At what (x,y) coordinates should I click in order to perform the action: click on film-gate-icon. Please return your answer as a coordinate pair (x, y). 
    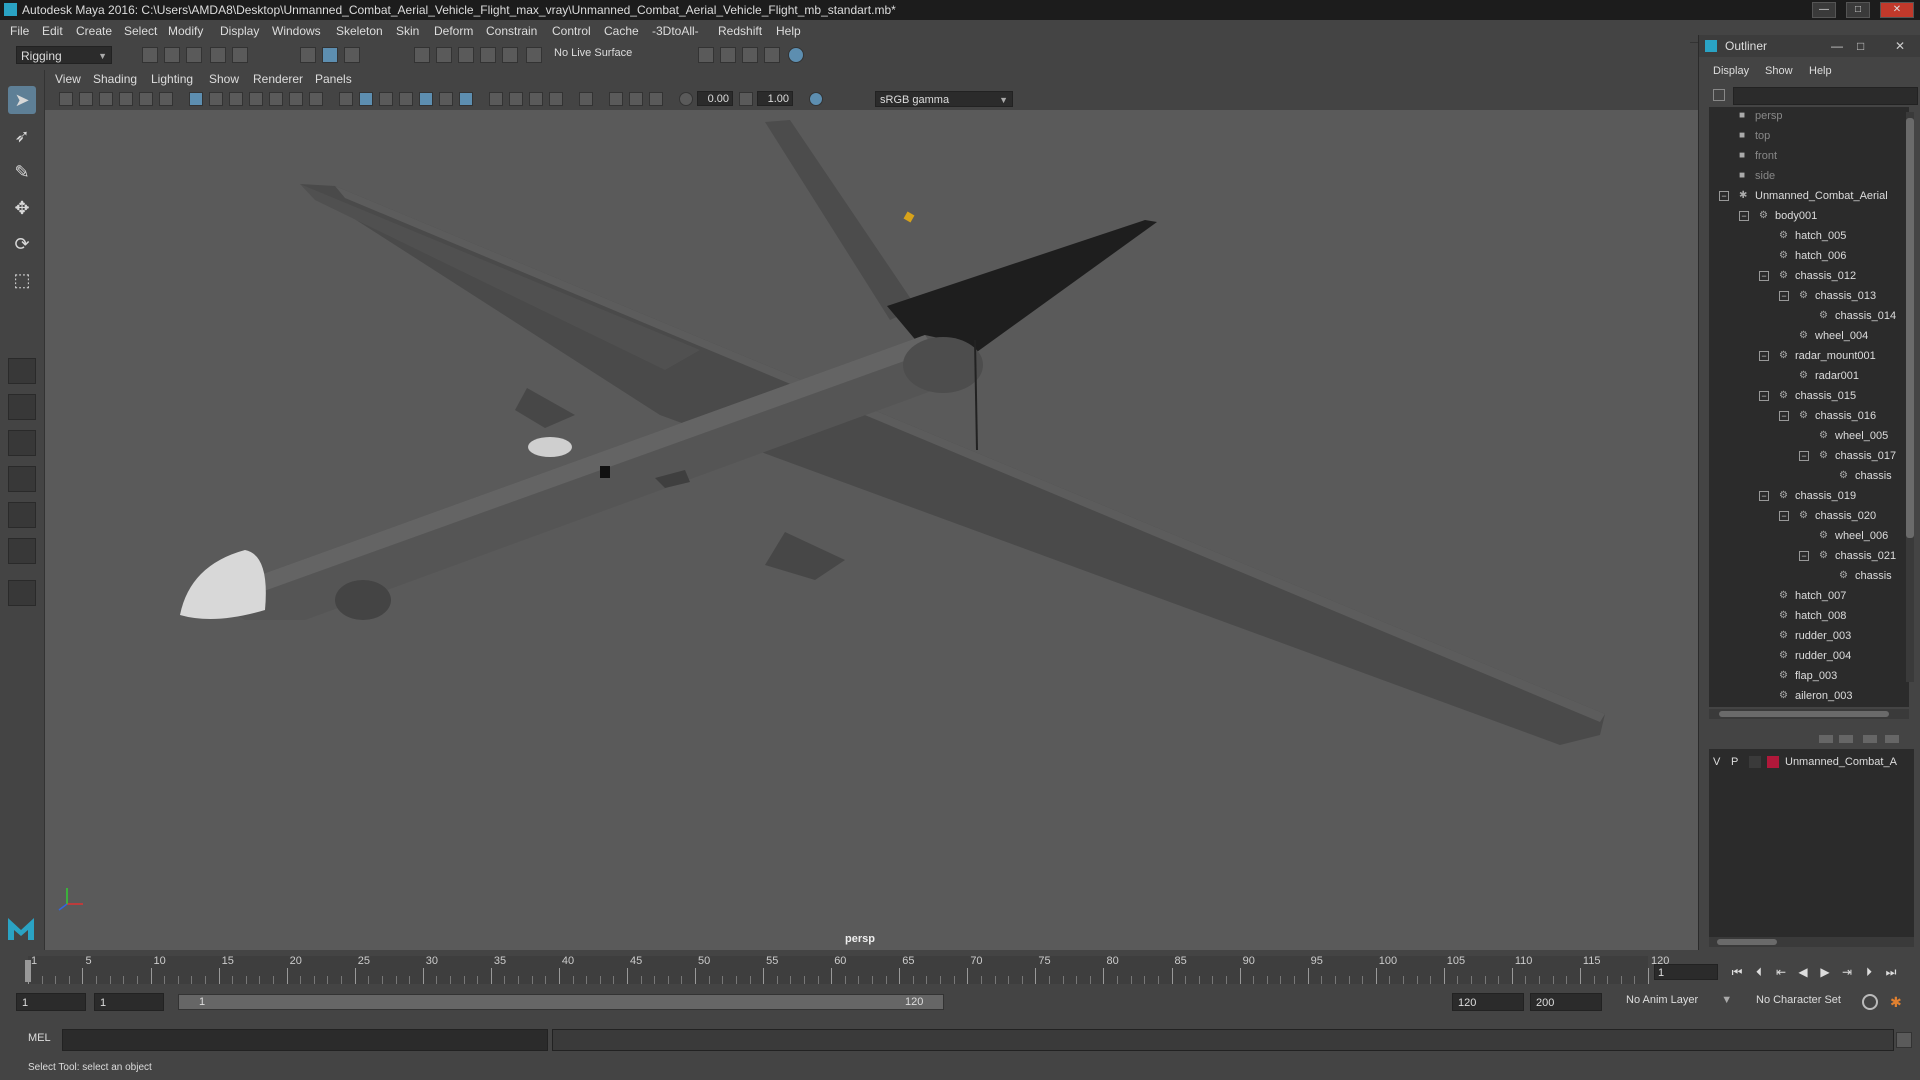
    Looking at the image, I should click on (216, 99).